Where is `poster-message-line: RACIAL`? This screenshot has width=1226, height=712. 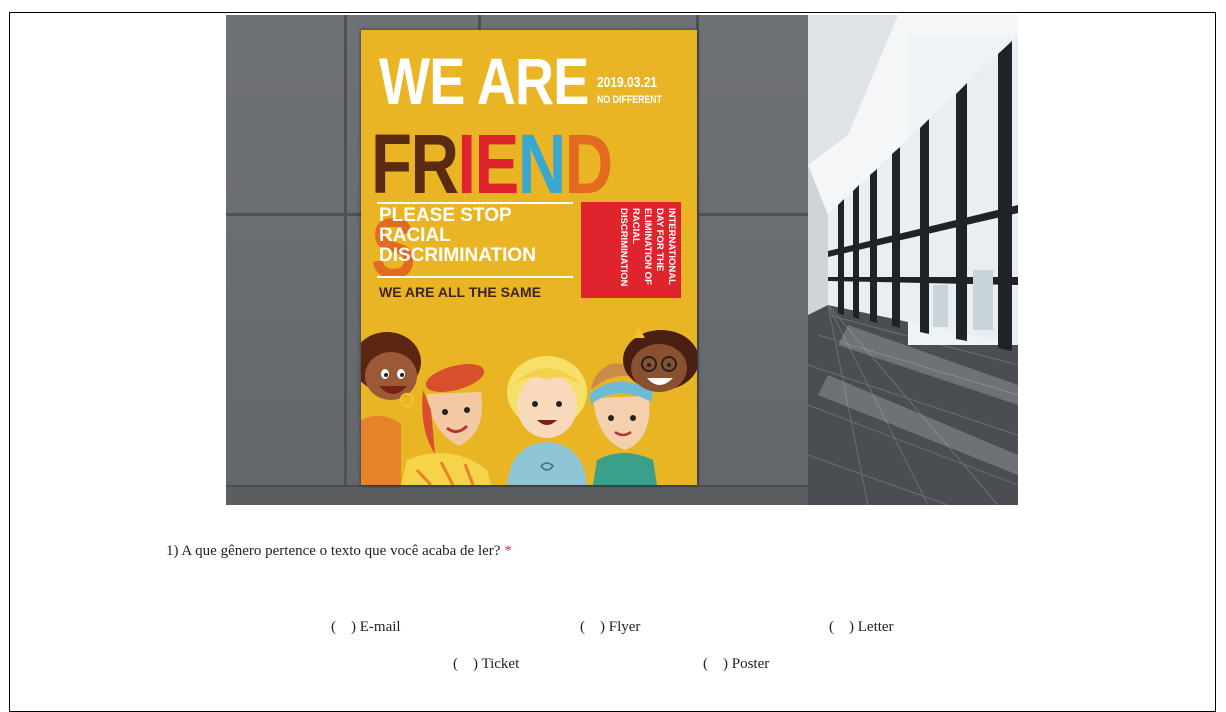
poster-message-line: RACIAL is located at coordinates (415, 235).